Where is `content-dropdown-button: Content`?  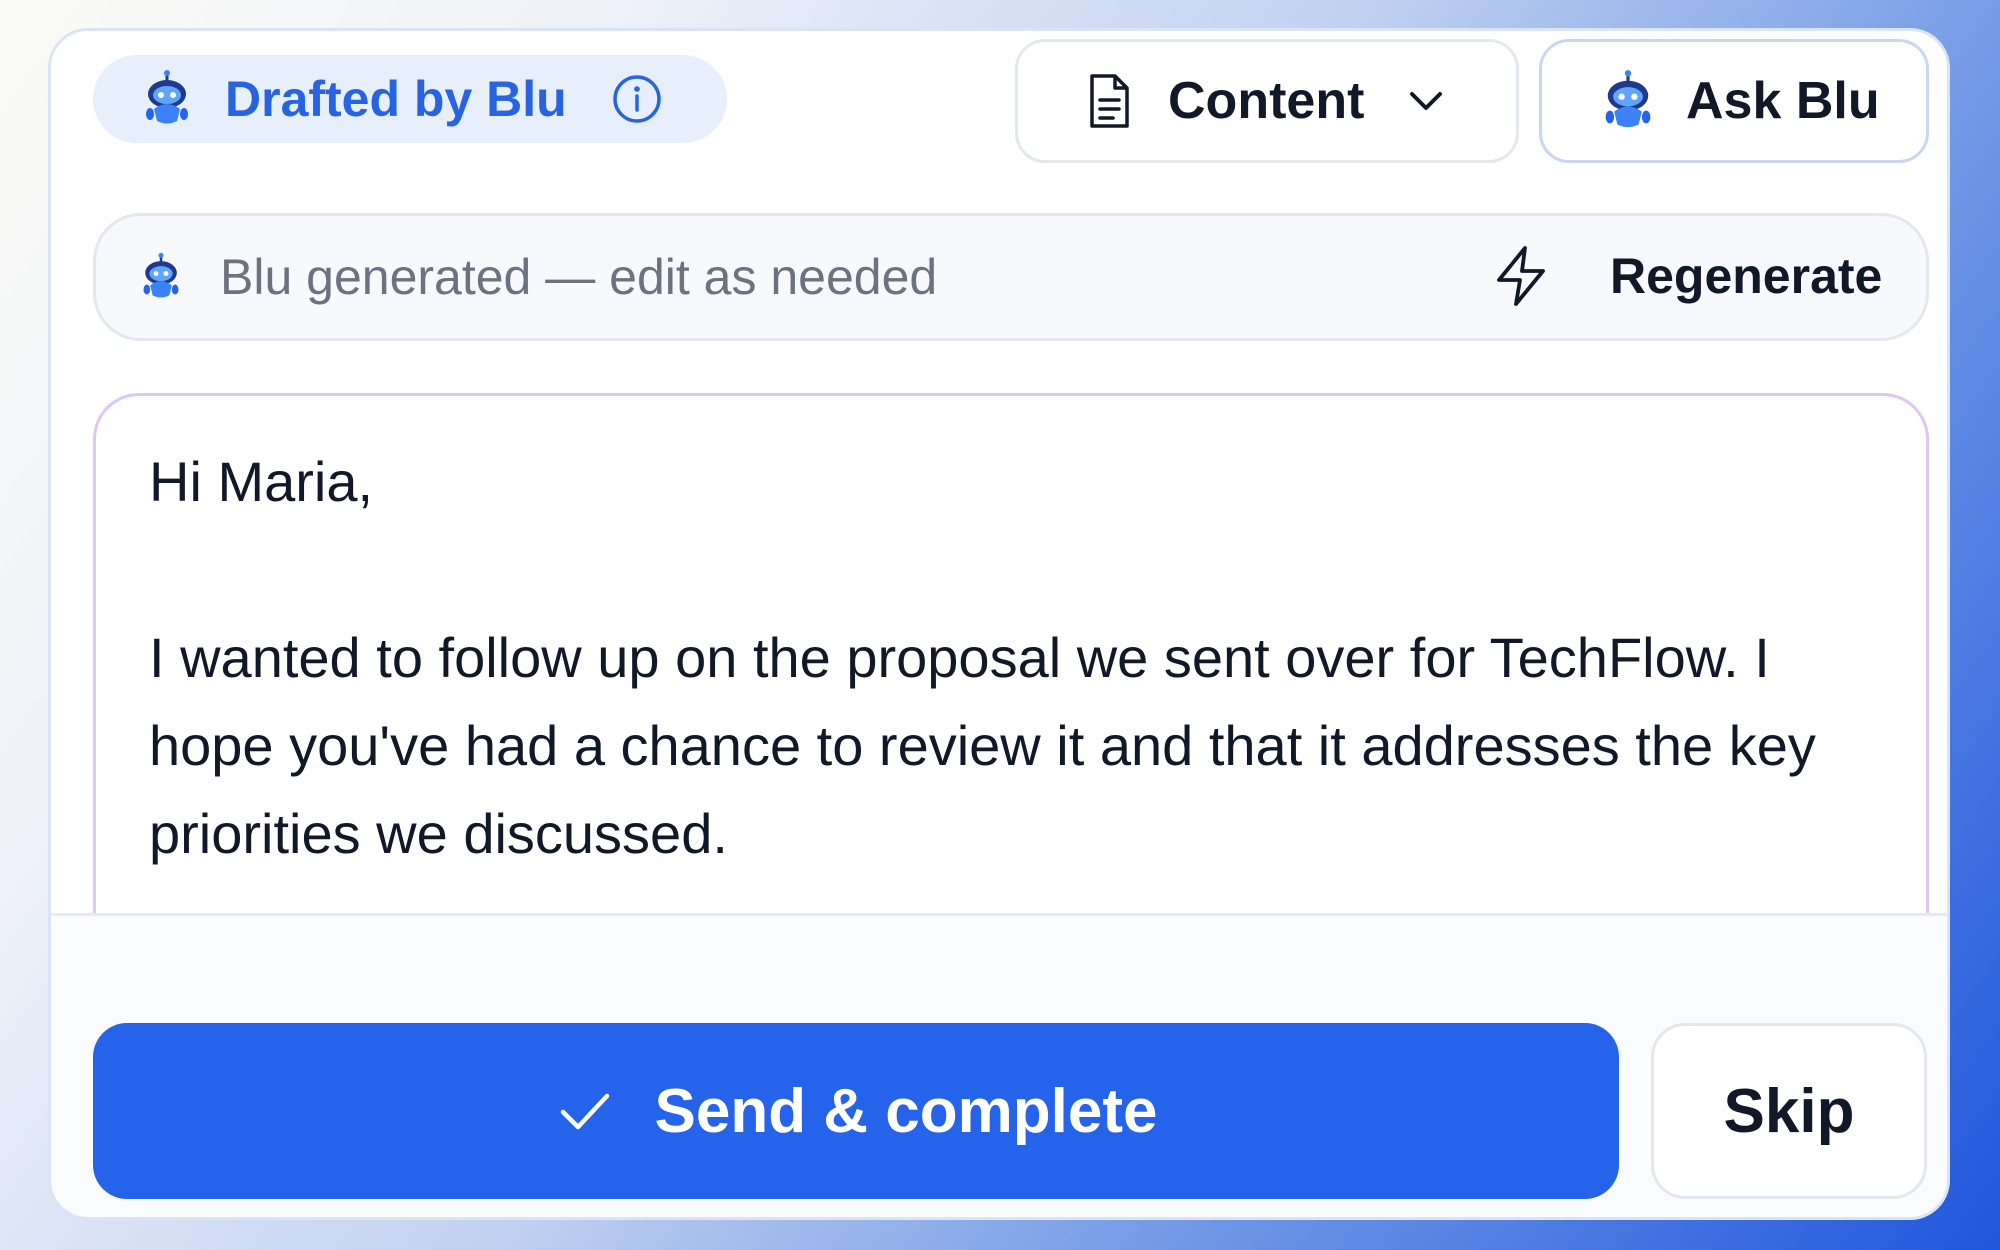 content-dropdown-button: Content is located at coordinates (1267, 101).